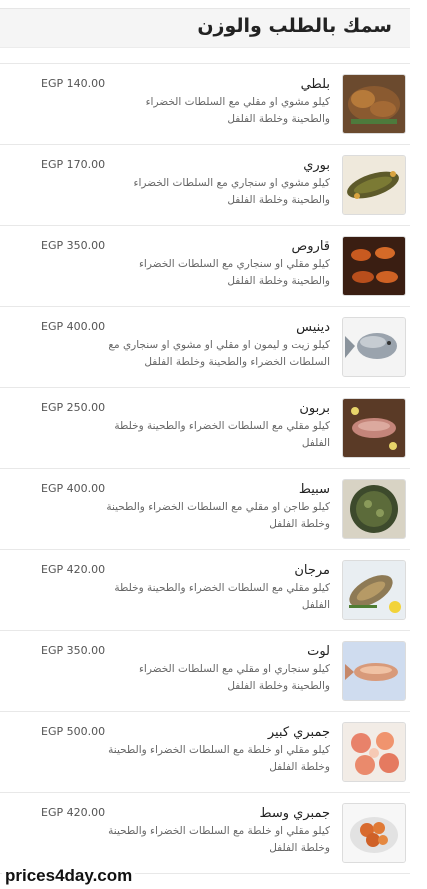 The image size is (427, 889). Describe the element at coordinates (374, 185) in the screenshot. I see `mullet-photo-icon` at that location.